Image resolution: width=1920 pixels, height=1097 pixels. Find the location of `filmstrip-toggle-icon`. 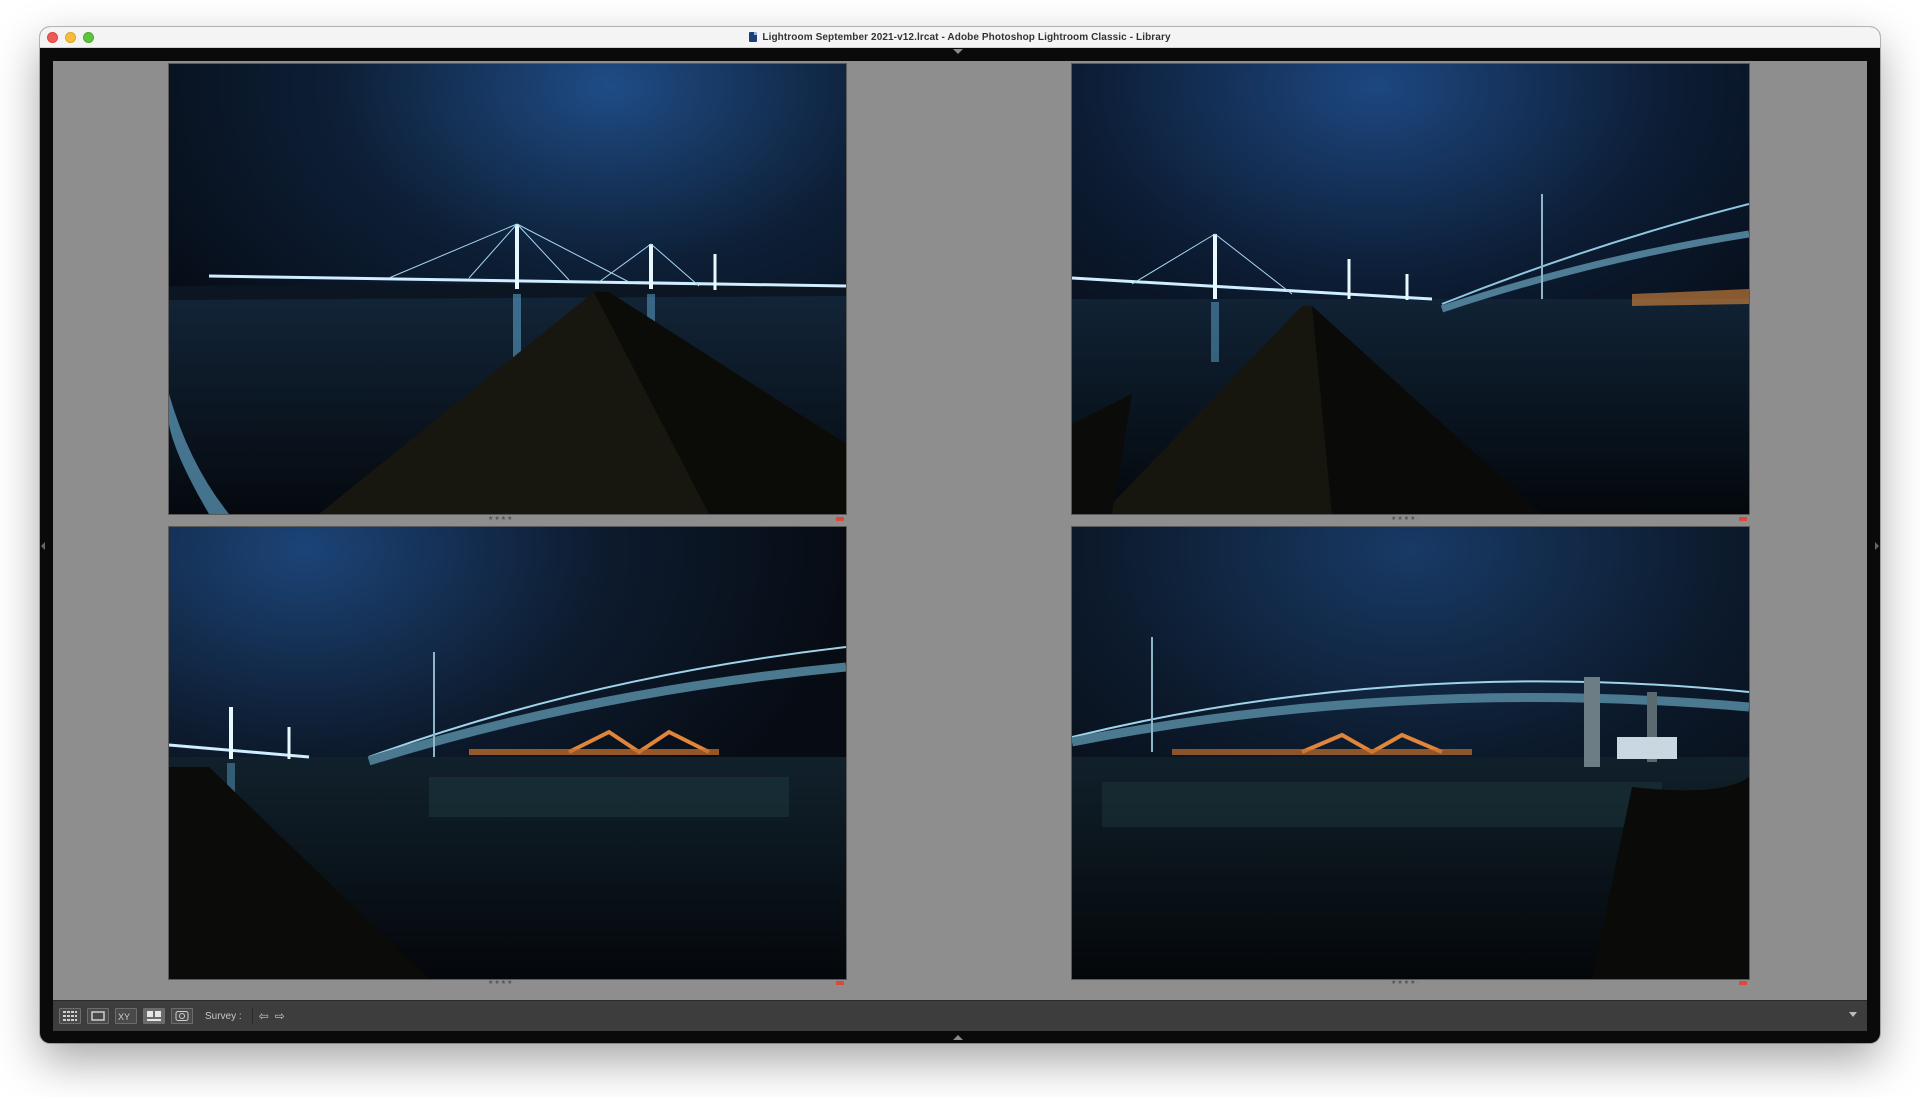

filmstrip-toggle-icon is located at coordinates (958, 1037).